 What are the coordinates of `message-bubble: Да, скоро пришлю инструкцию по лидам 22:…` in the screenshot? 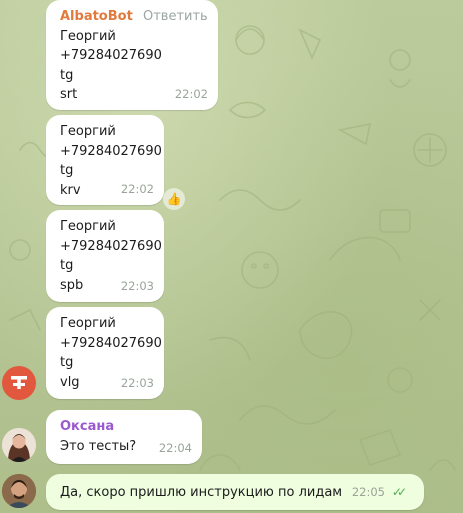 It's located at (235, 492).